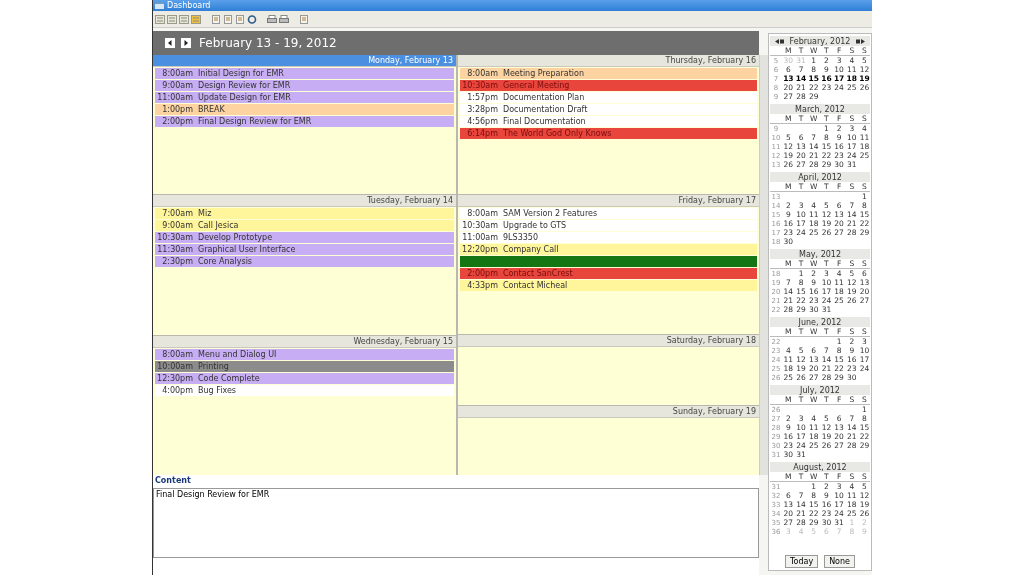 The image size is (1024, 575). What do you see at coordinates (304, 354) in the screenshot?
I see `event-row: 8:00am Menu and Dialog UI` at bounding box center [304, 354].